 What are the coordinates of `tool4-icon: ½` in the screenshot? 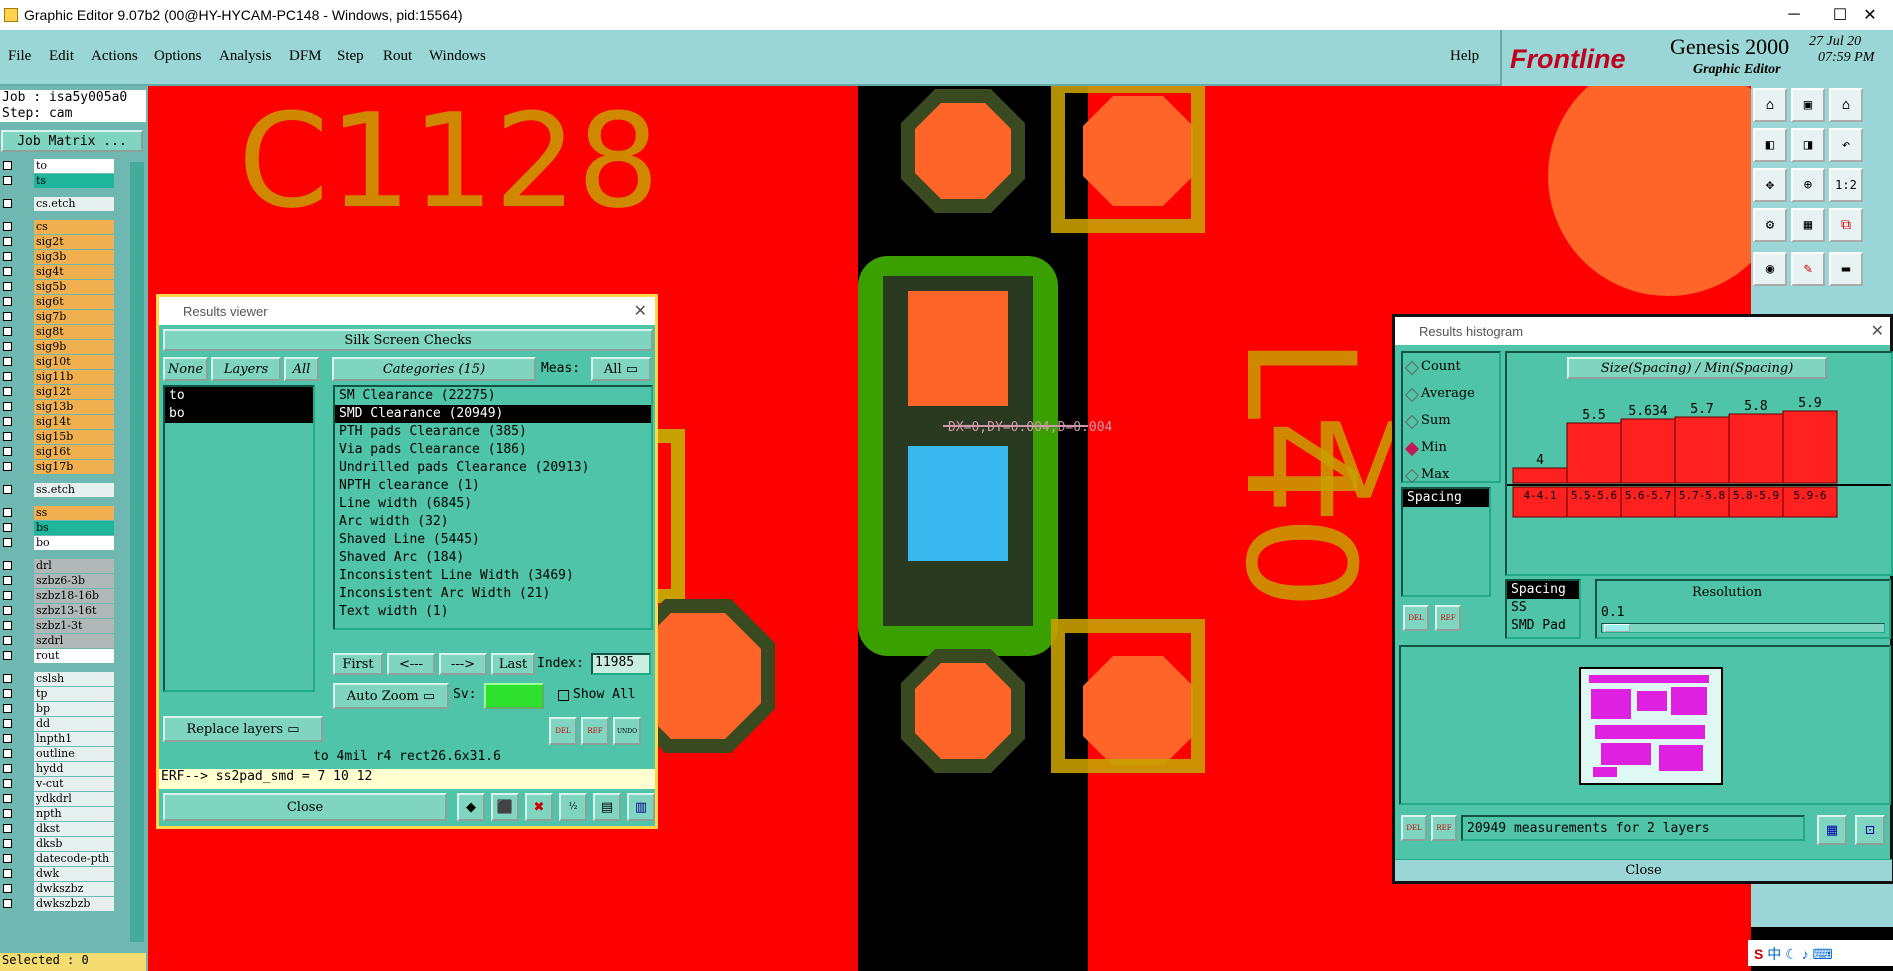 It's located at (573, 807).